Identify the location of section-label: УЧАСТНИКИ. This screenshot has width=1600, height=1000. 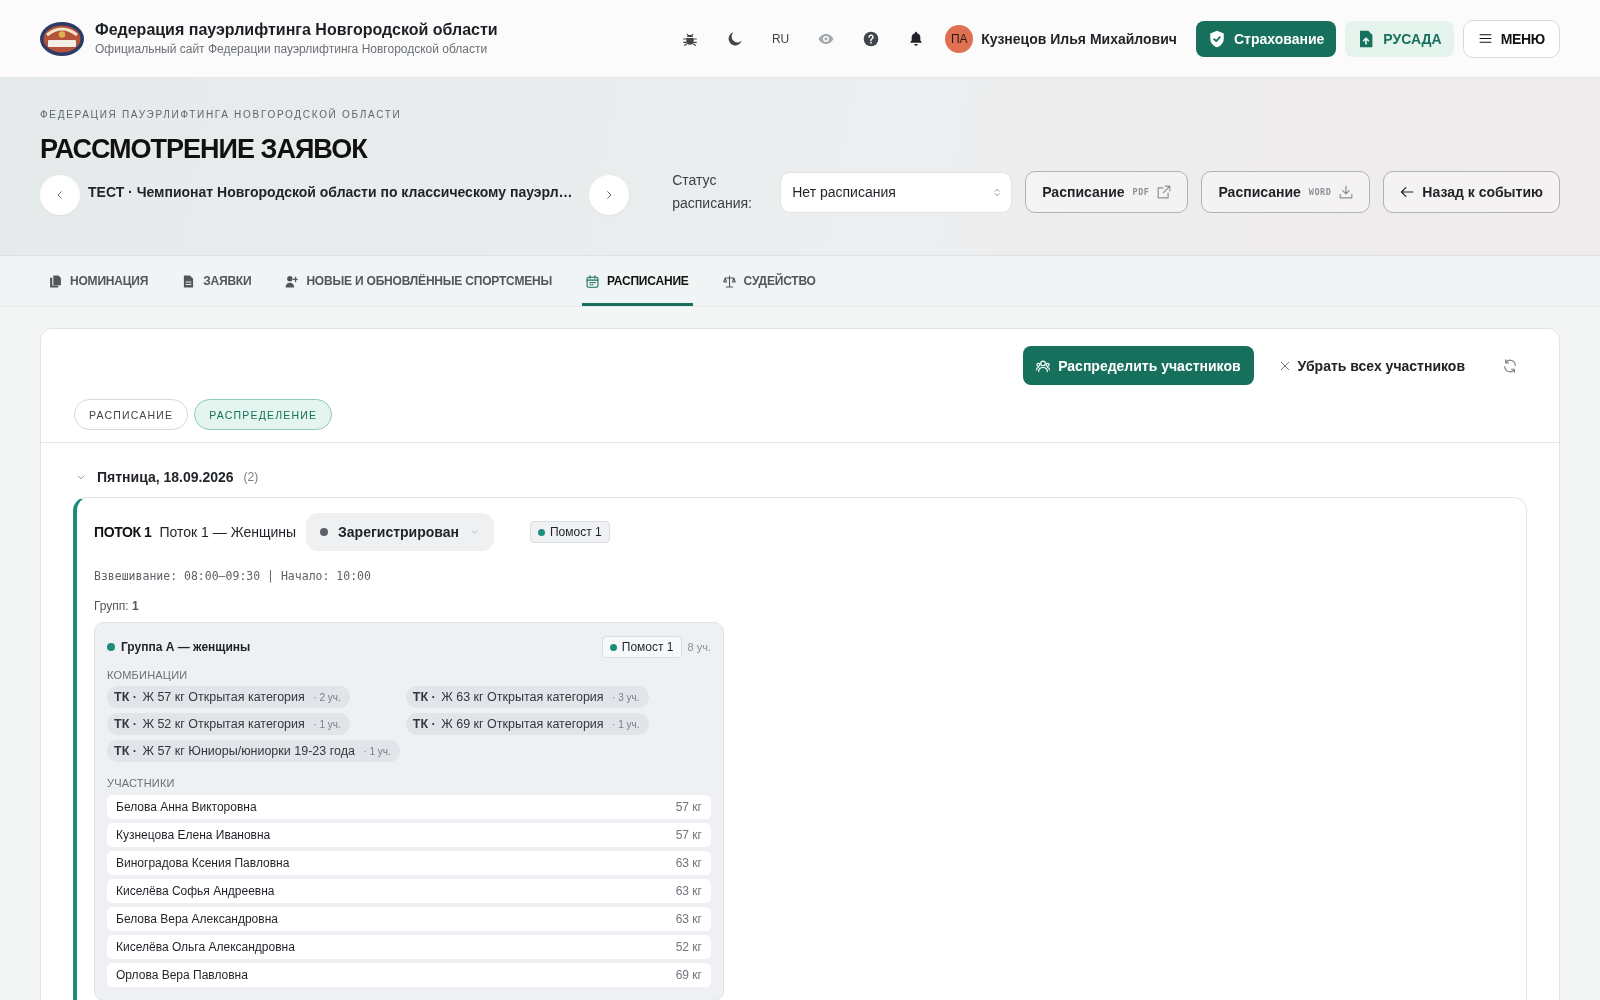
(141, 783).